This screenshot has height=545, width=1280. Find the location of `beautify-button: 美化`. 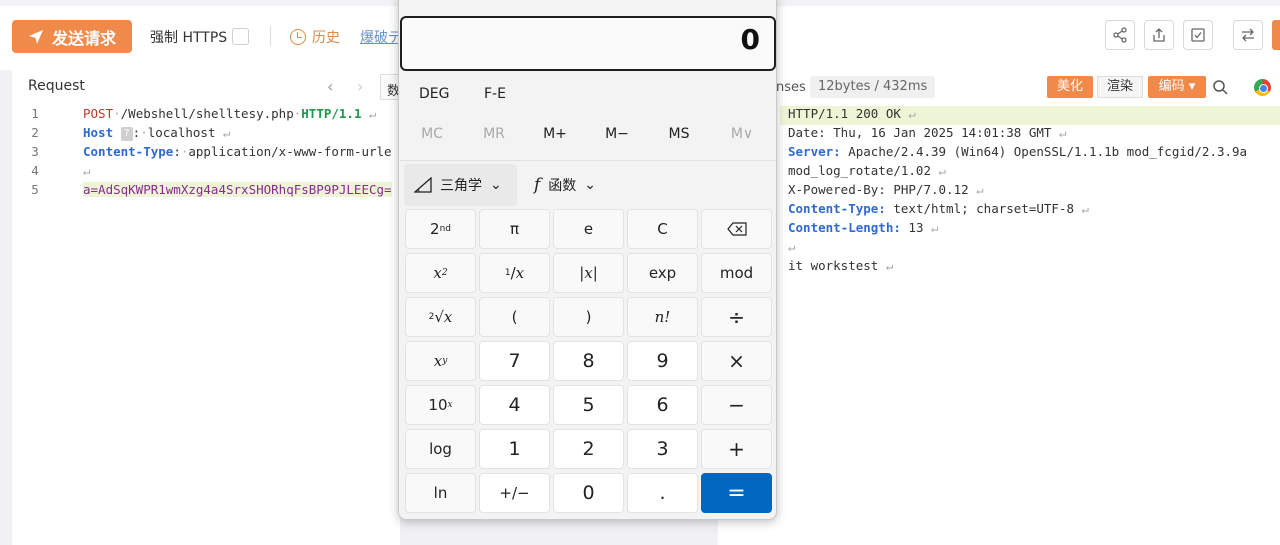

beautify-button: 美化 is located at coordinates (1070, 87).